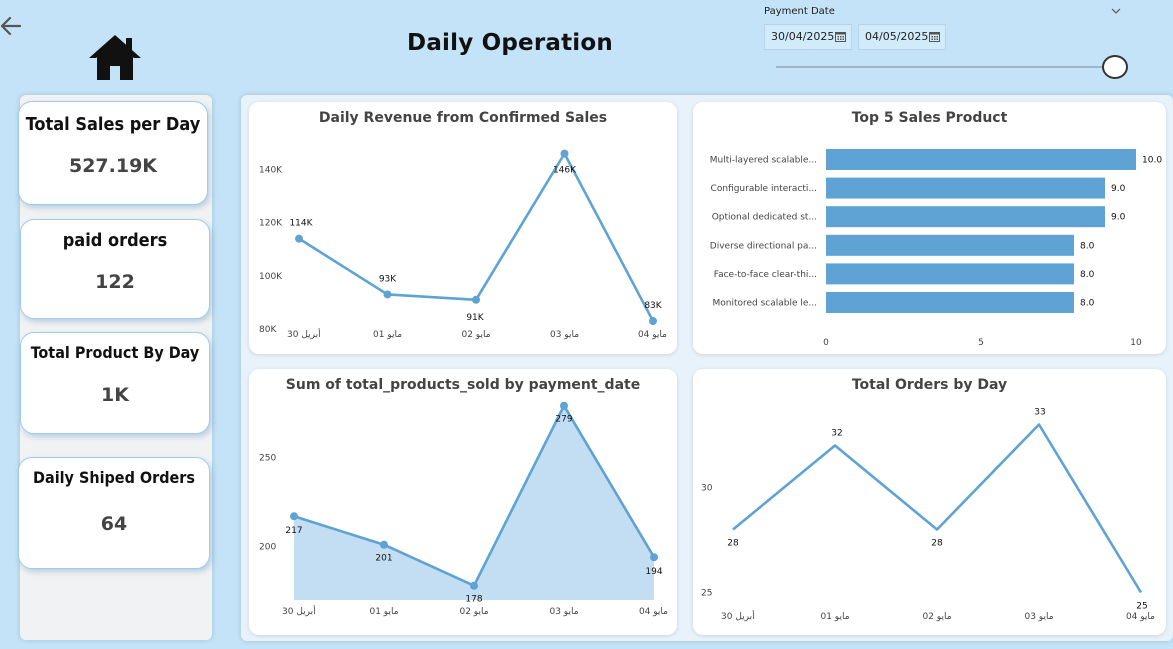 The width and height of the screenshot is (1173, 649). I want to click on kpi-card-paid-orders: paid orders 122, so click(115, 269).